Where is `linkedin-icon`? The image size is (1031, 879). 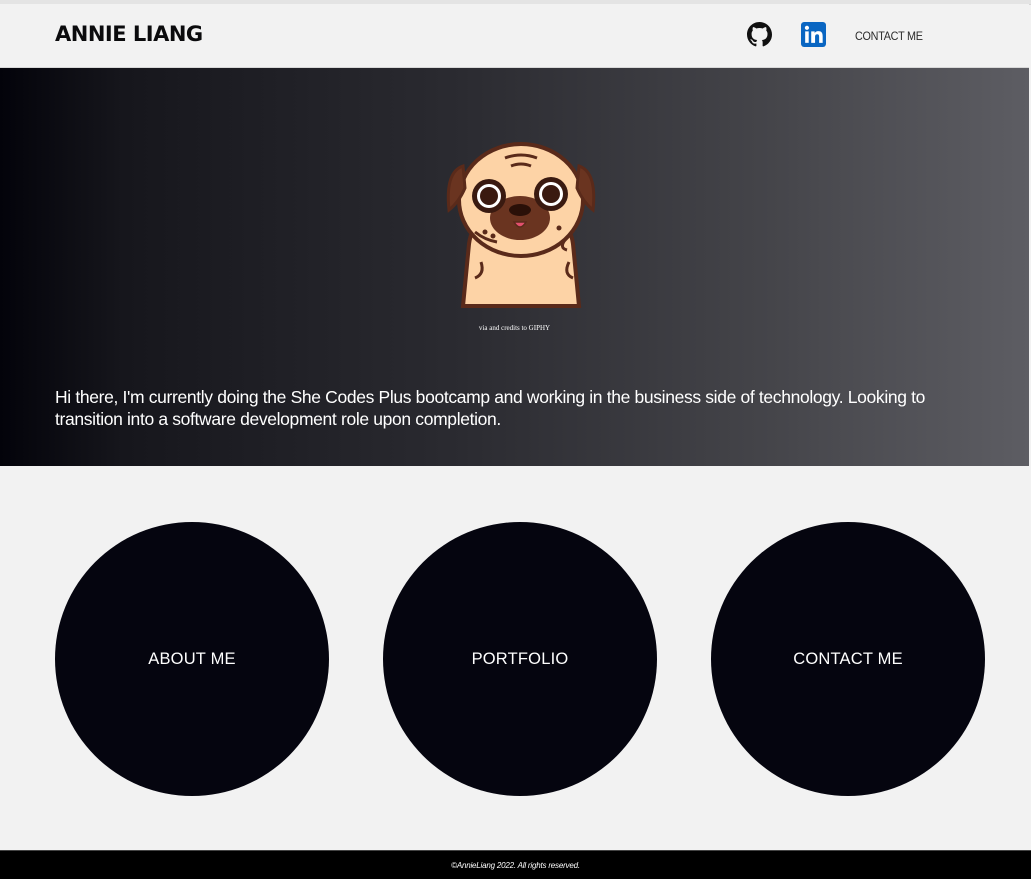
linkedin-icon is located at coordinates (813, 34).